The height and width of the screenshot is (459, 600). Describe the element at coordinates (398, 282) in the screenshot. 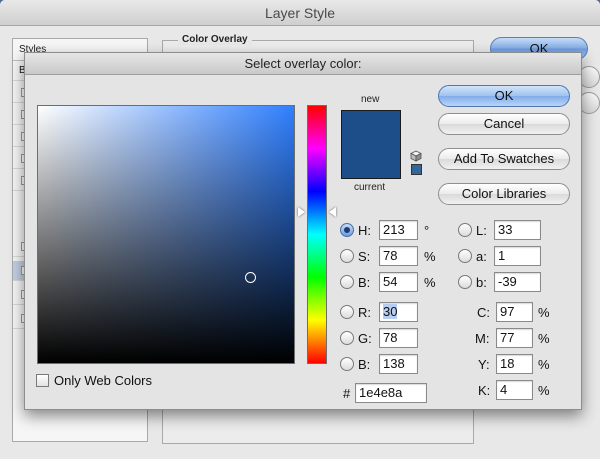

I see `brightness-input: 54` at that location.